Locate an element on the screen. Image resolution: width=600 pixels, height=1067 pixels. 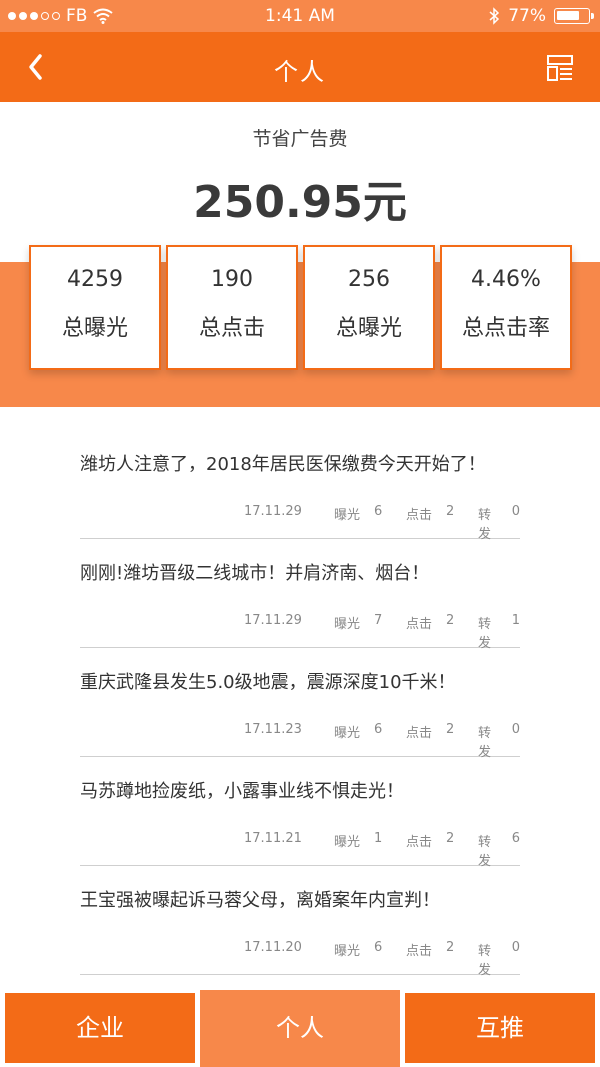
article-meta: 17.11.29 曝光 7 点击 2 转发 1 is located at coordinates (382, 632).